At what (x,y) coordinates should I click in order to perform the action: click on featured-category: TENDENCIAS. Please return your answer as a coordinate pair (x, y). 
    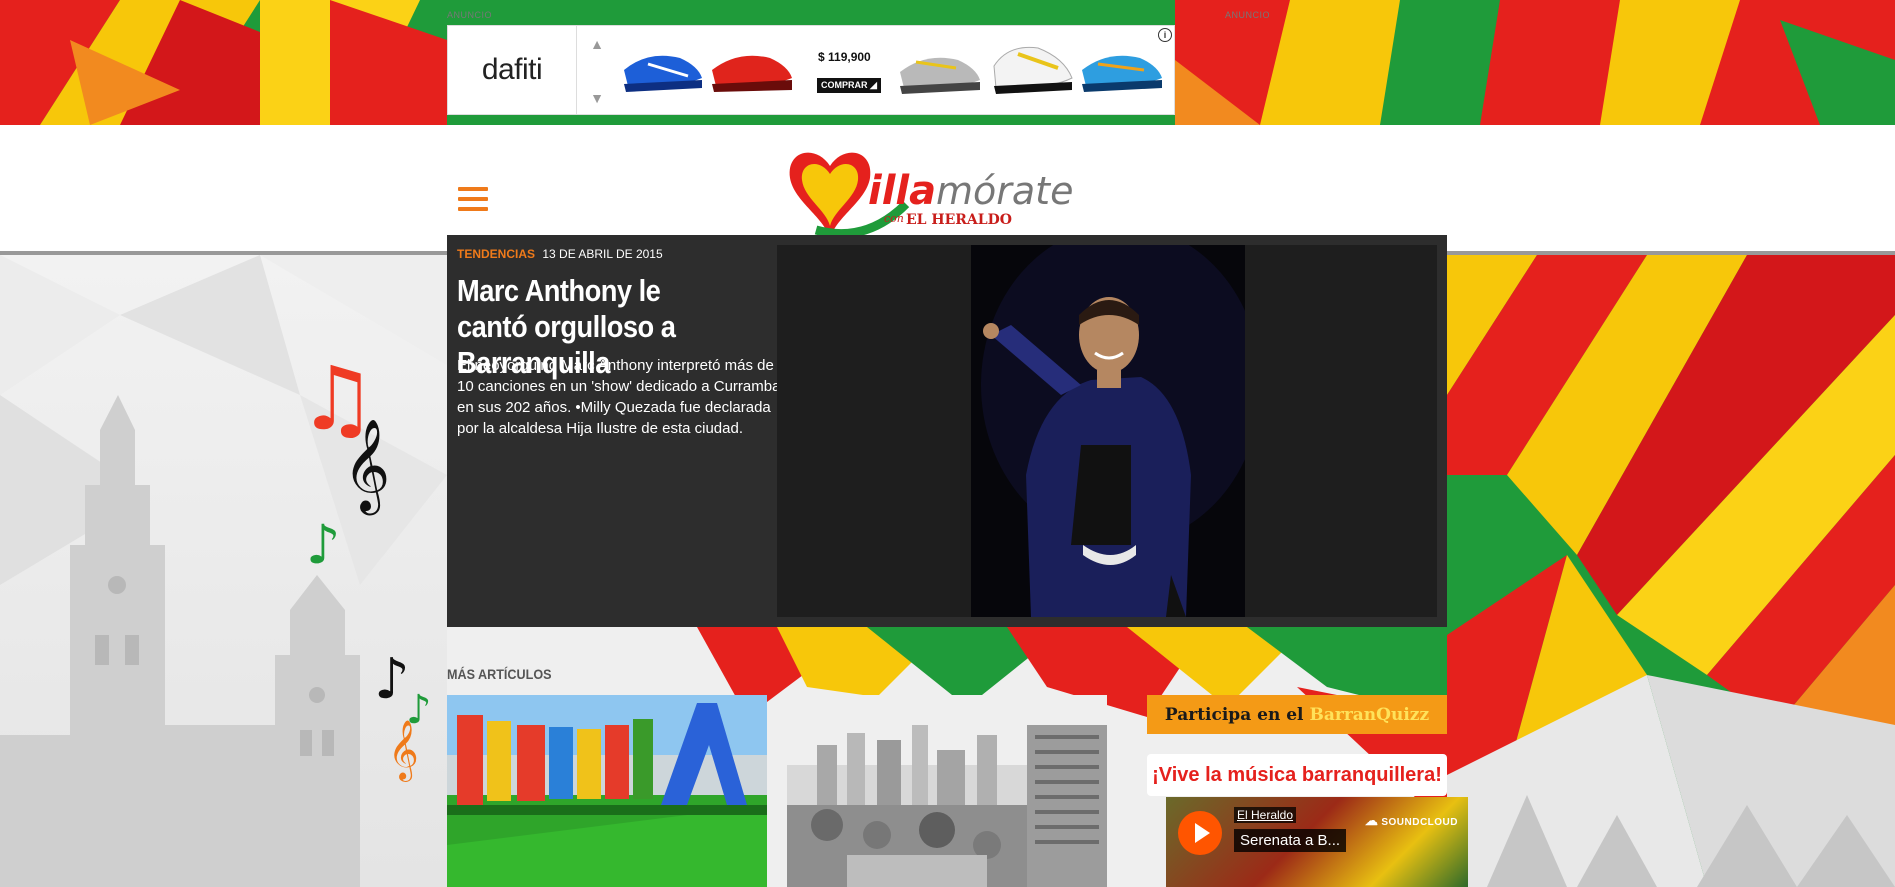
    Looking at the image, I should click on (496, 254).